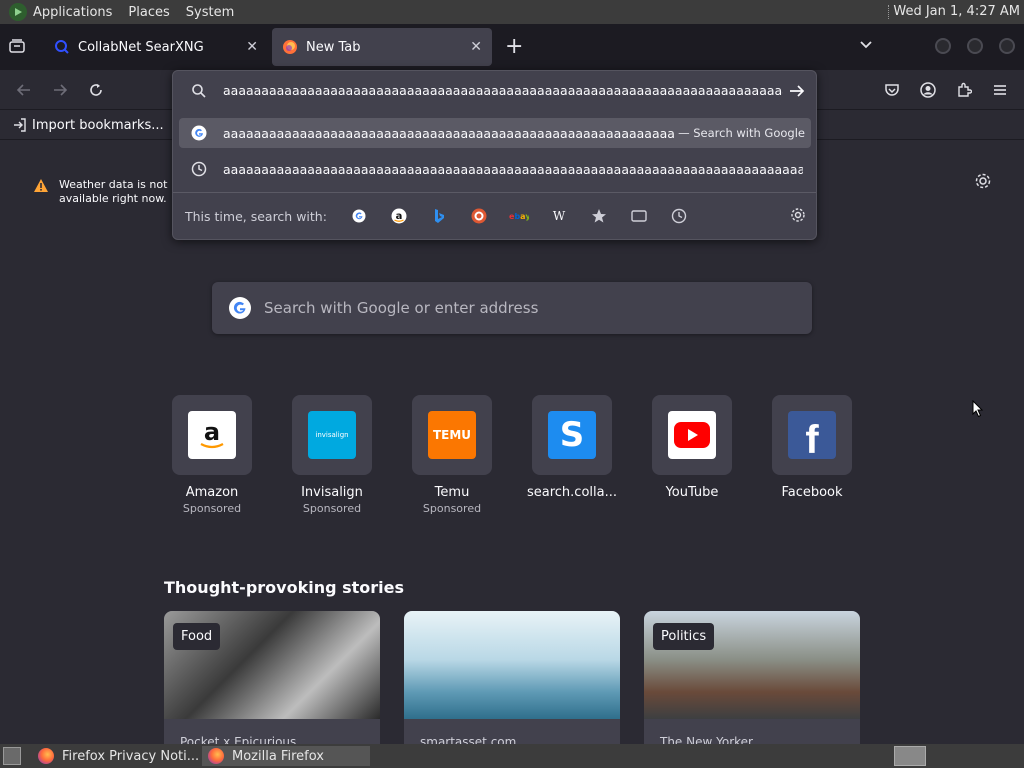  What do you see at coordinates (332, 435) in the screenshot?
I see `invisalign-icon: invisalign` at bounding box center [332, 435].